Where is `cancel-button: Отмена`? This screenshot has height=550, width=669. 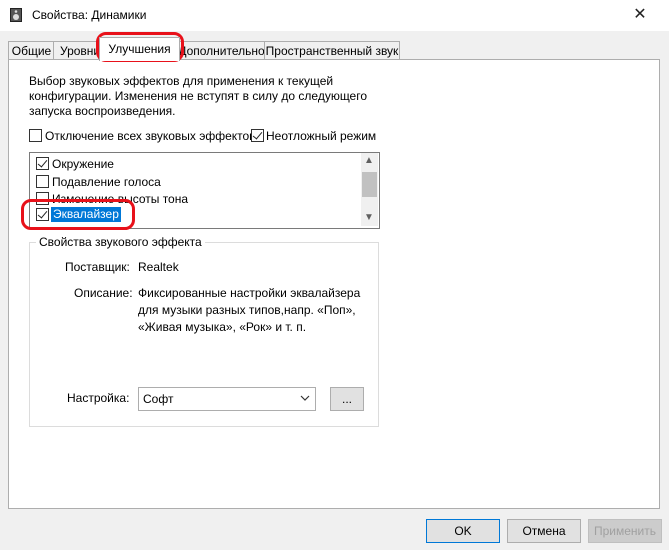
cancel-button: Отмена is located at coordinates (544, 531).